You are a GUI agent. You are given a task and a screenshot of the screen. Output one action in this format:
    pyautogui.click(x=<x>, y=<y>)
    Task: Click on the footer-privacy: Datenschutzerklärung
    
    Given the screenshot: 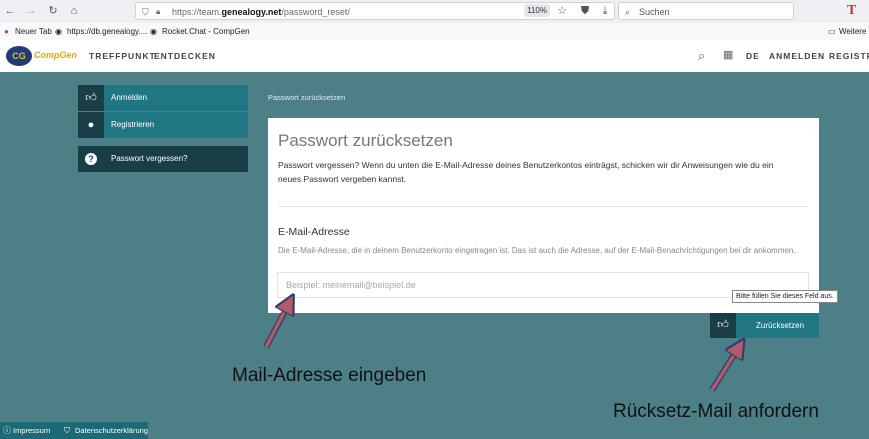 What is the action you would take?
    pyautogui.click(x=111, y=430)
    